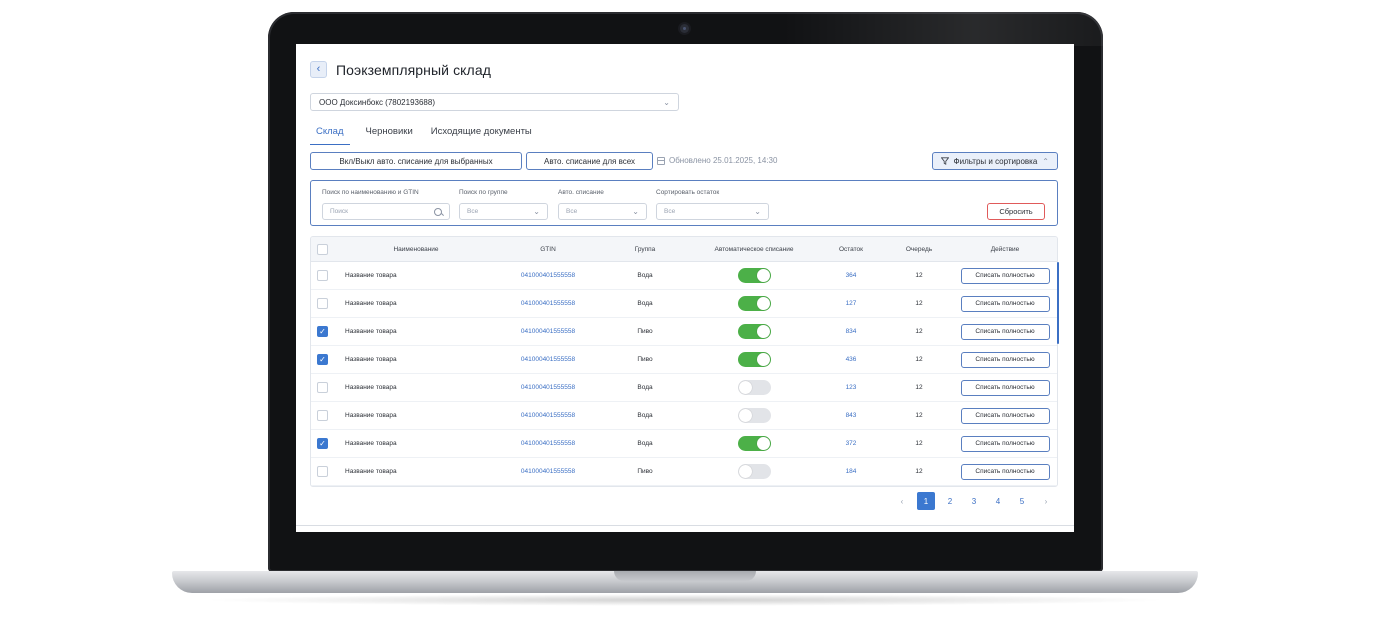  I want to click on auto-filter-select: Все ⌄, so click(602, 211).